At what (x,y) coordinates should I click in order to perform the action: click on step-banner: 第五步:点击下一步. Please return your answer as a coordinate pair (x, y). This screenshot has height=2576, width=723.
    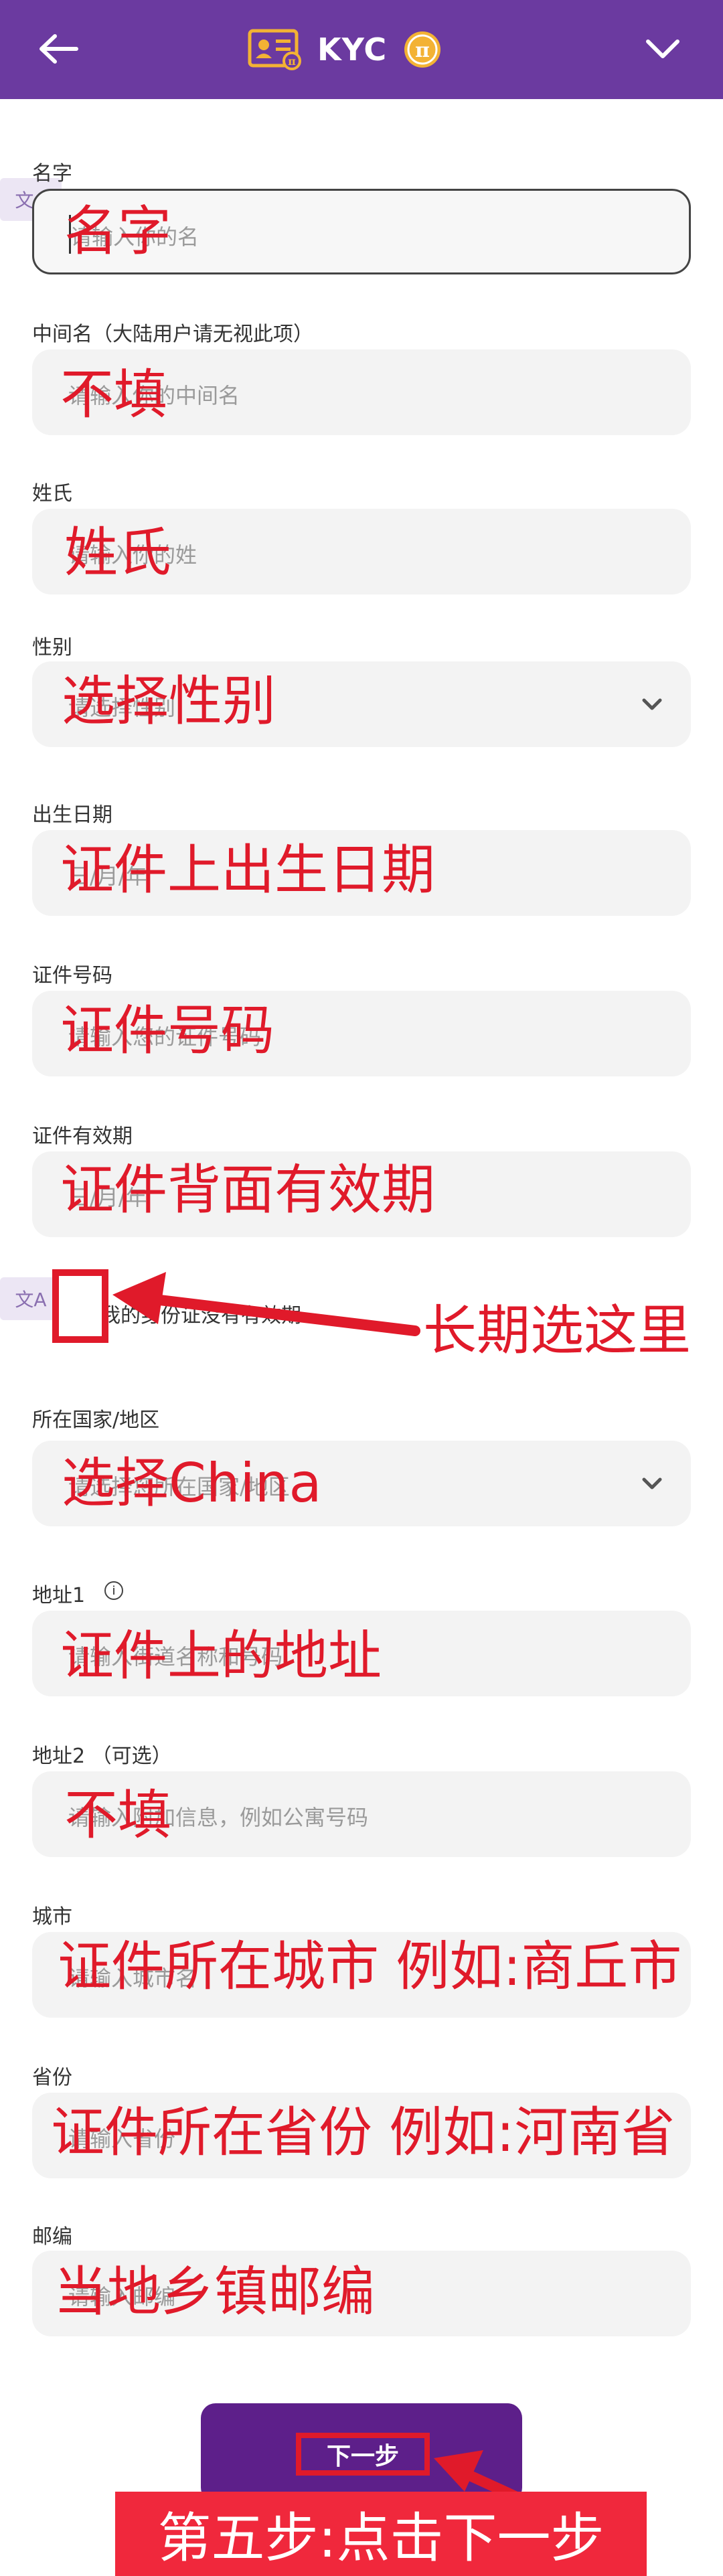
    Looking at the image, I should click on (381, 2534).